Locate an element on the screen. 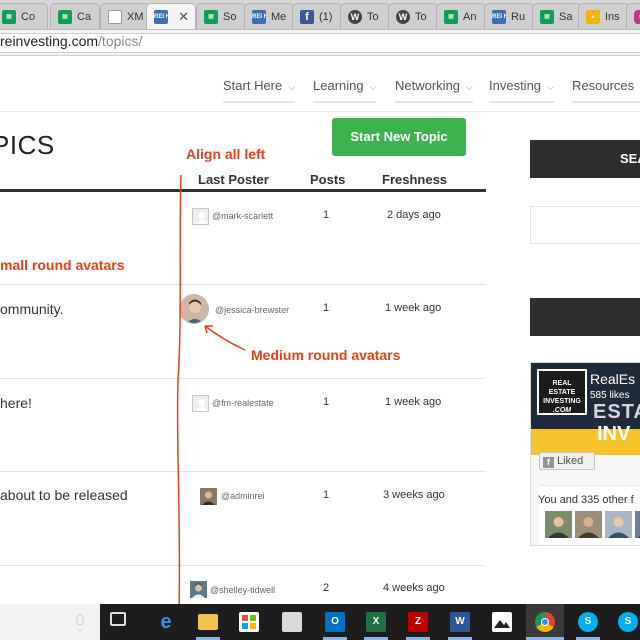  task-view-icon is located at coordinates (118, 619).